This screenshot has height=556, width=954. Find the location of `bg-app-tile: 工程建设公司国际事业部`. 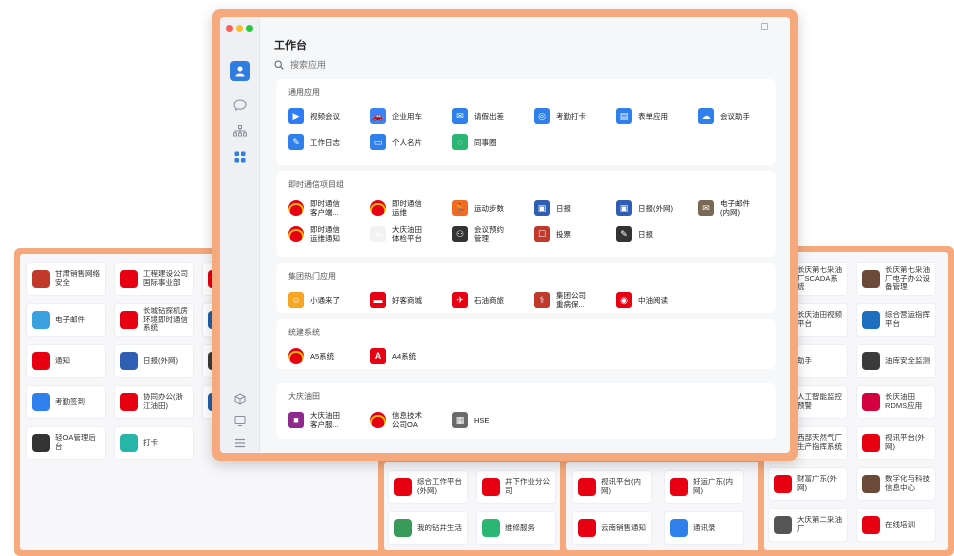

bg-app-tile: 工程建设公司国际事业部 is located at coordinates (154, 279).